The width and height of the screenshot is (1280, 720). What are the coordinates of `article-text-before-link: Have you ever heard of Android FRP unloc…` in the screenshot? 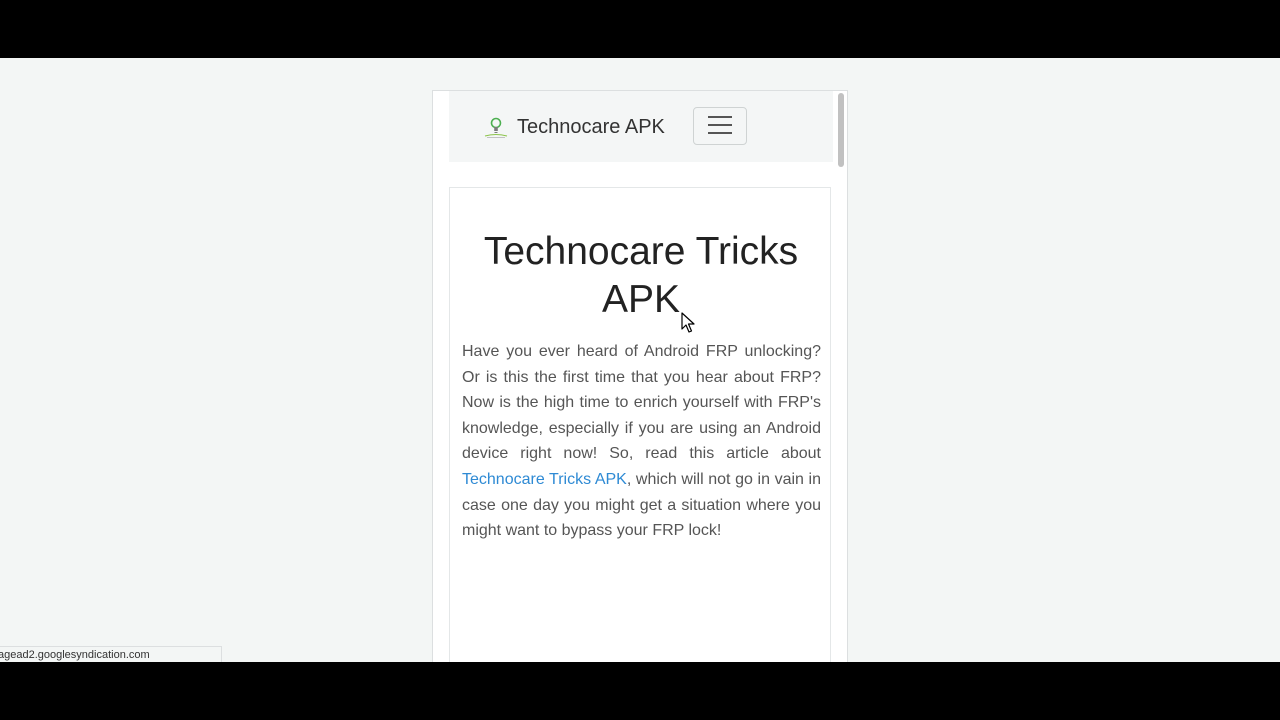 It's located at (641, 403).